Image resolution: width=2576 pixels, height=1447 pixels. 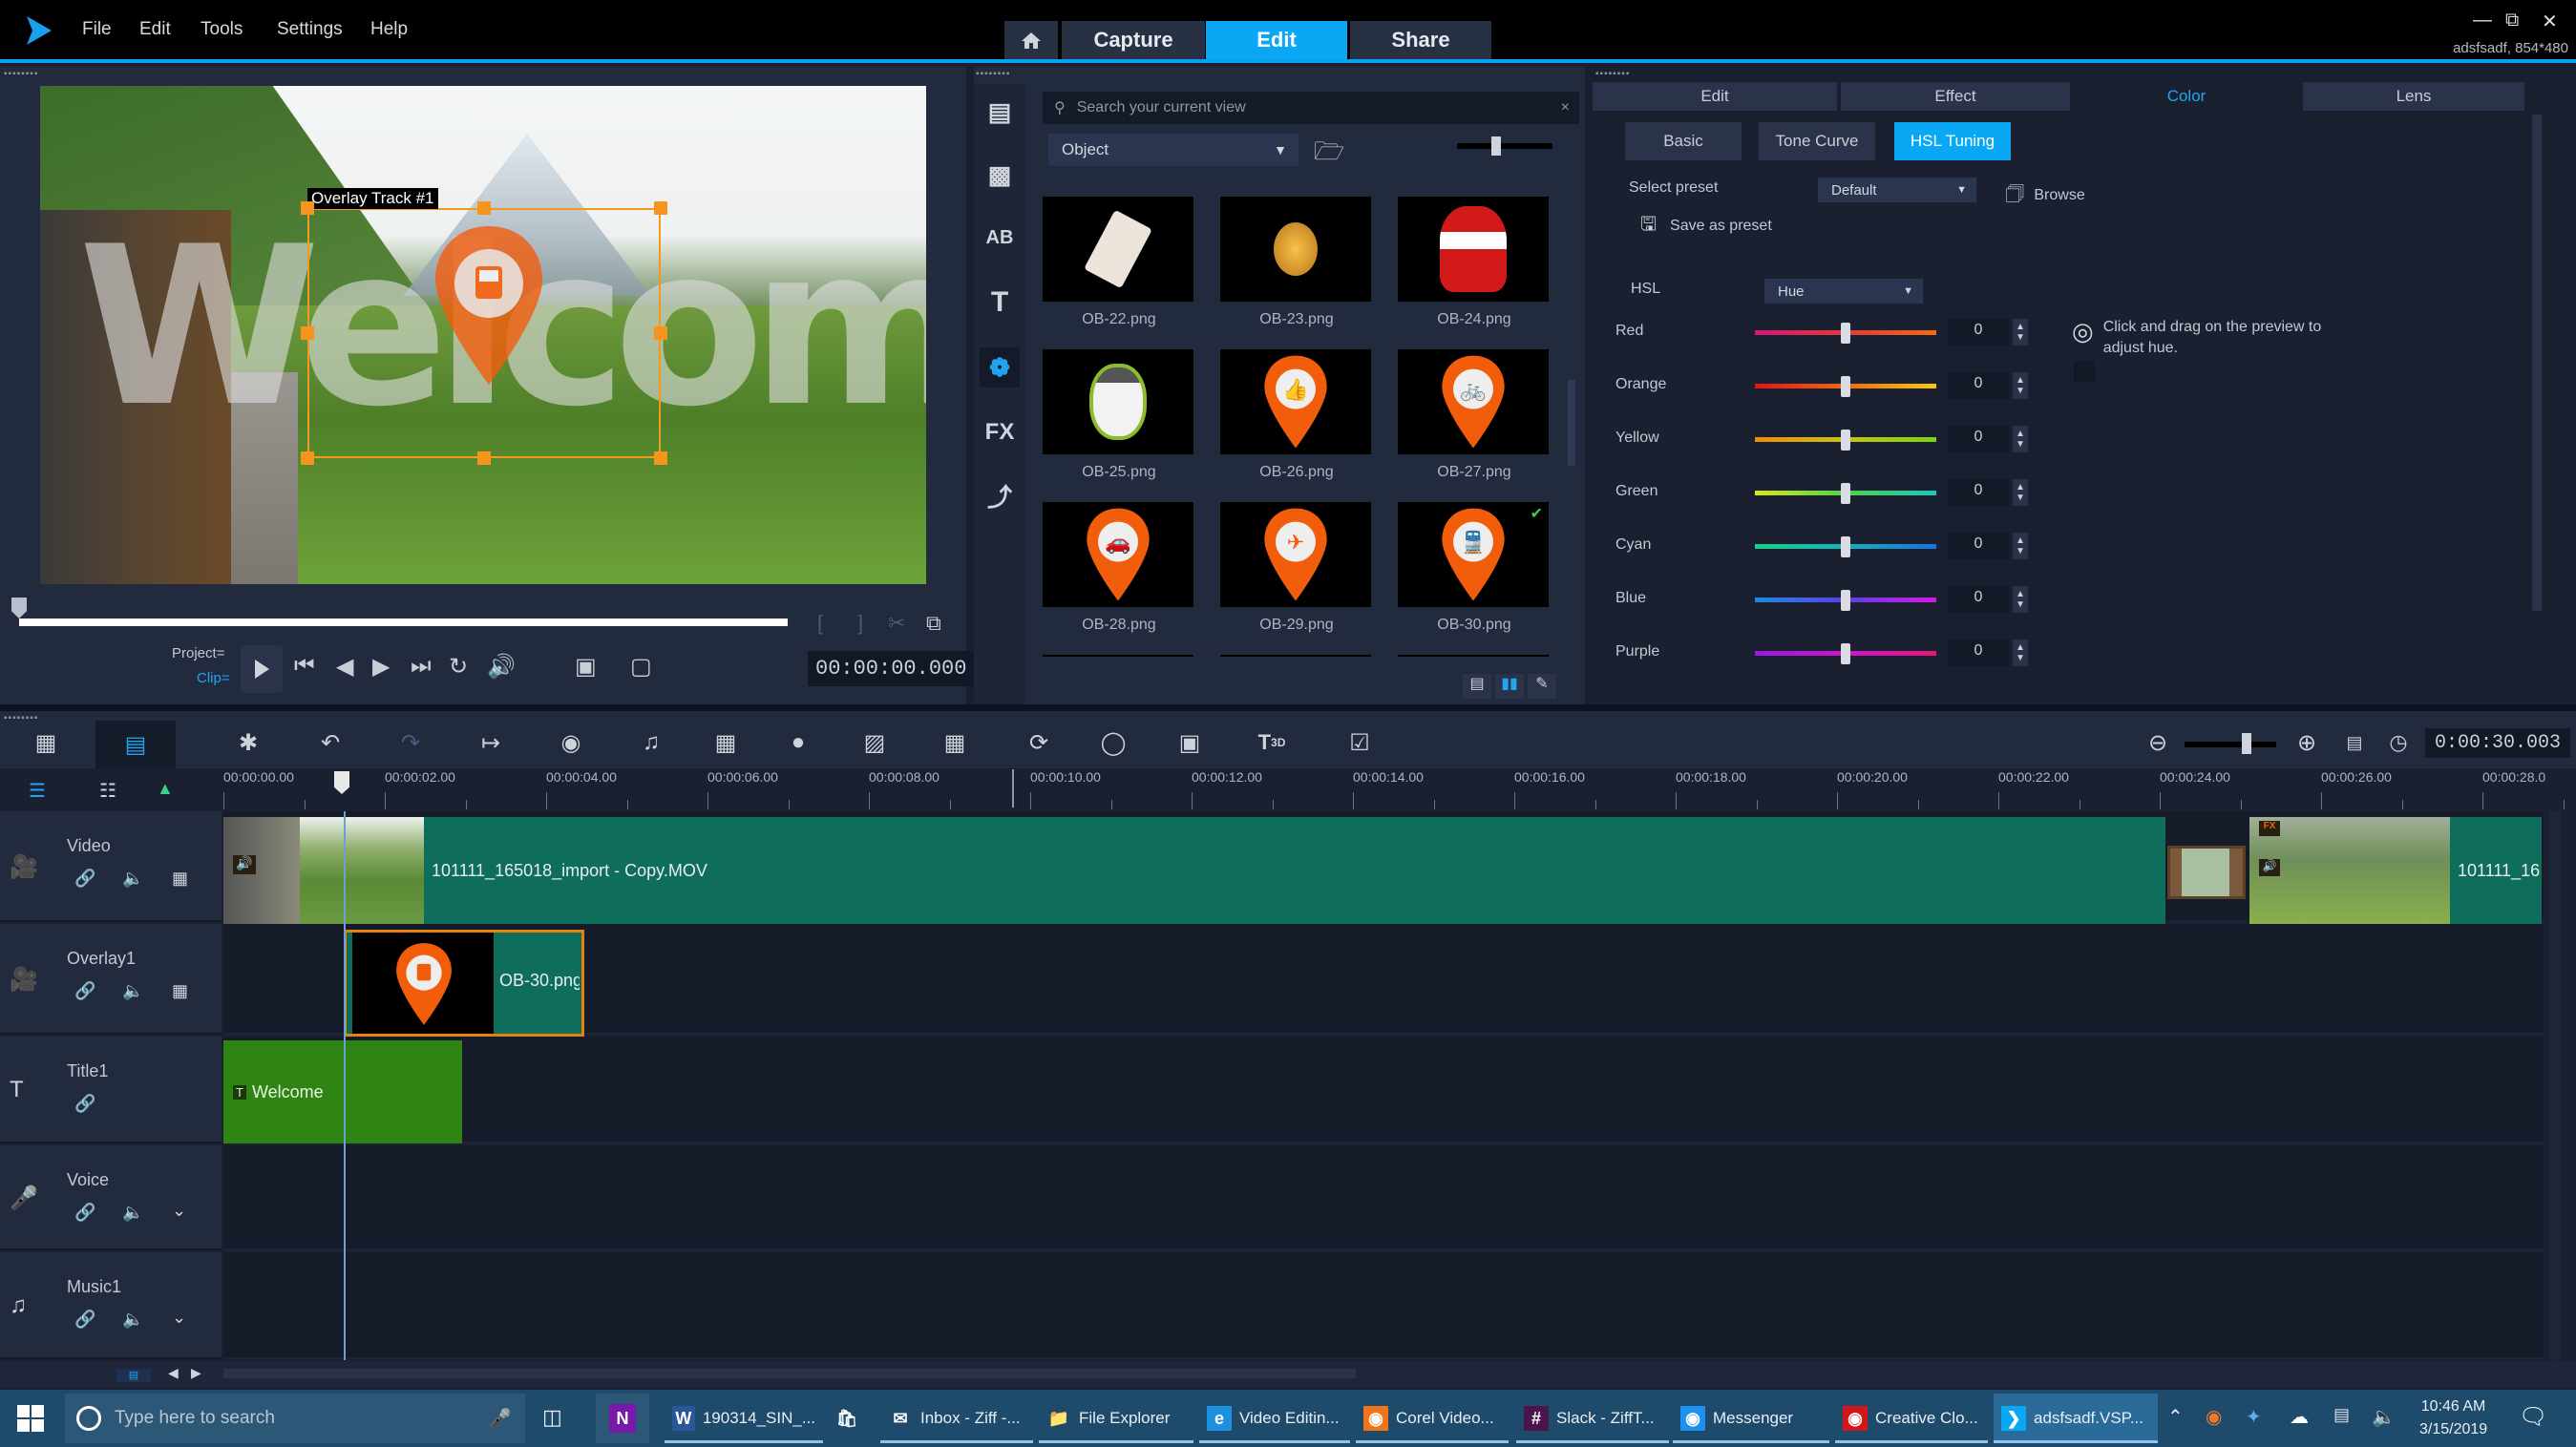 What do you see at coordinates (111, 866) in the screenshot?
I see `track-header-video: 🎥 Video 🔗 🔈 ▦` at bounding box center [111, 866].